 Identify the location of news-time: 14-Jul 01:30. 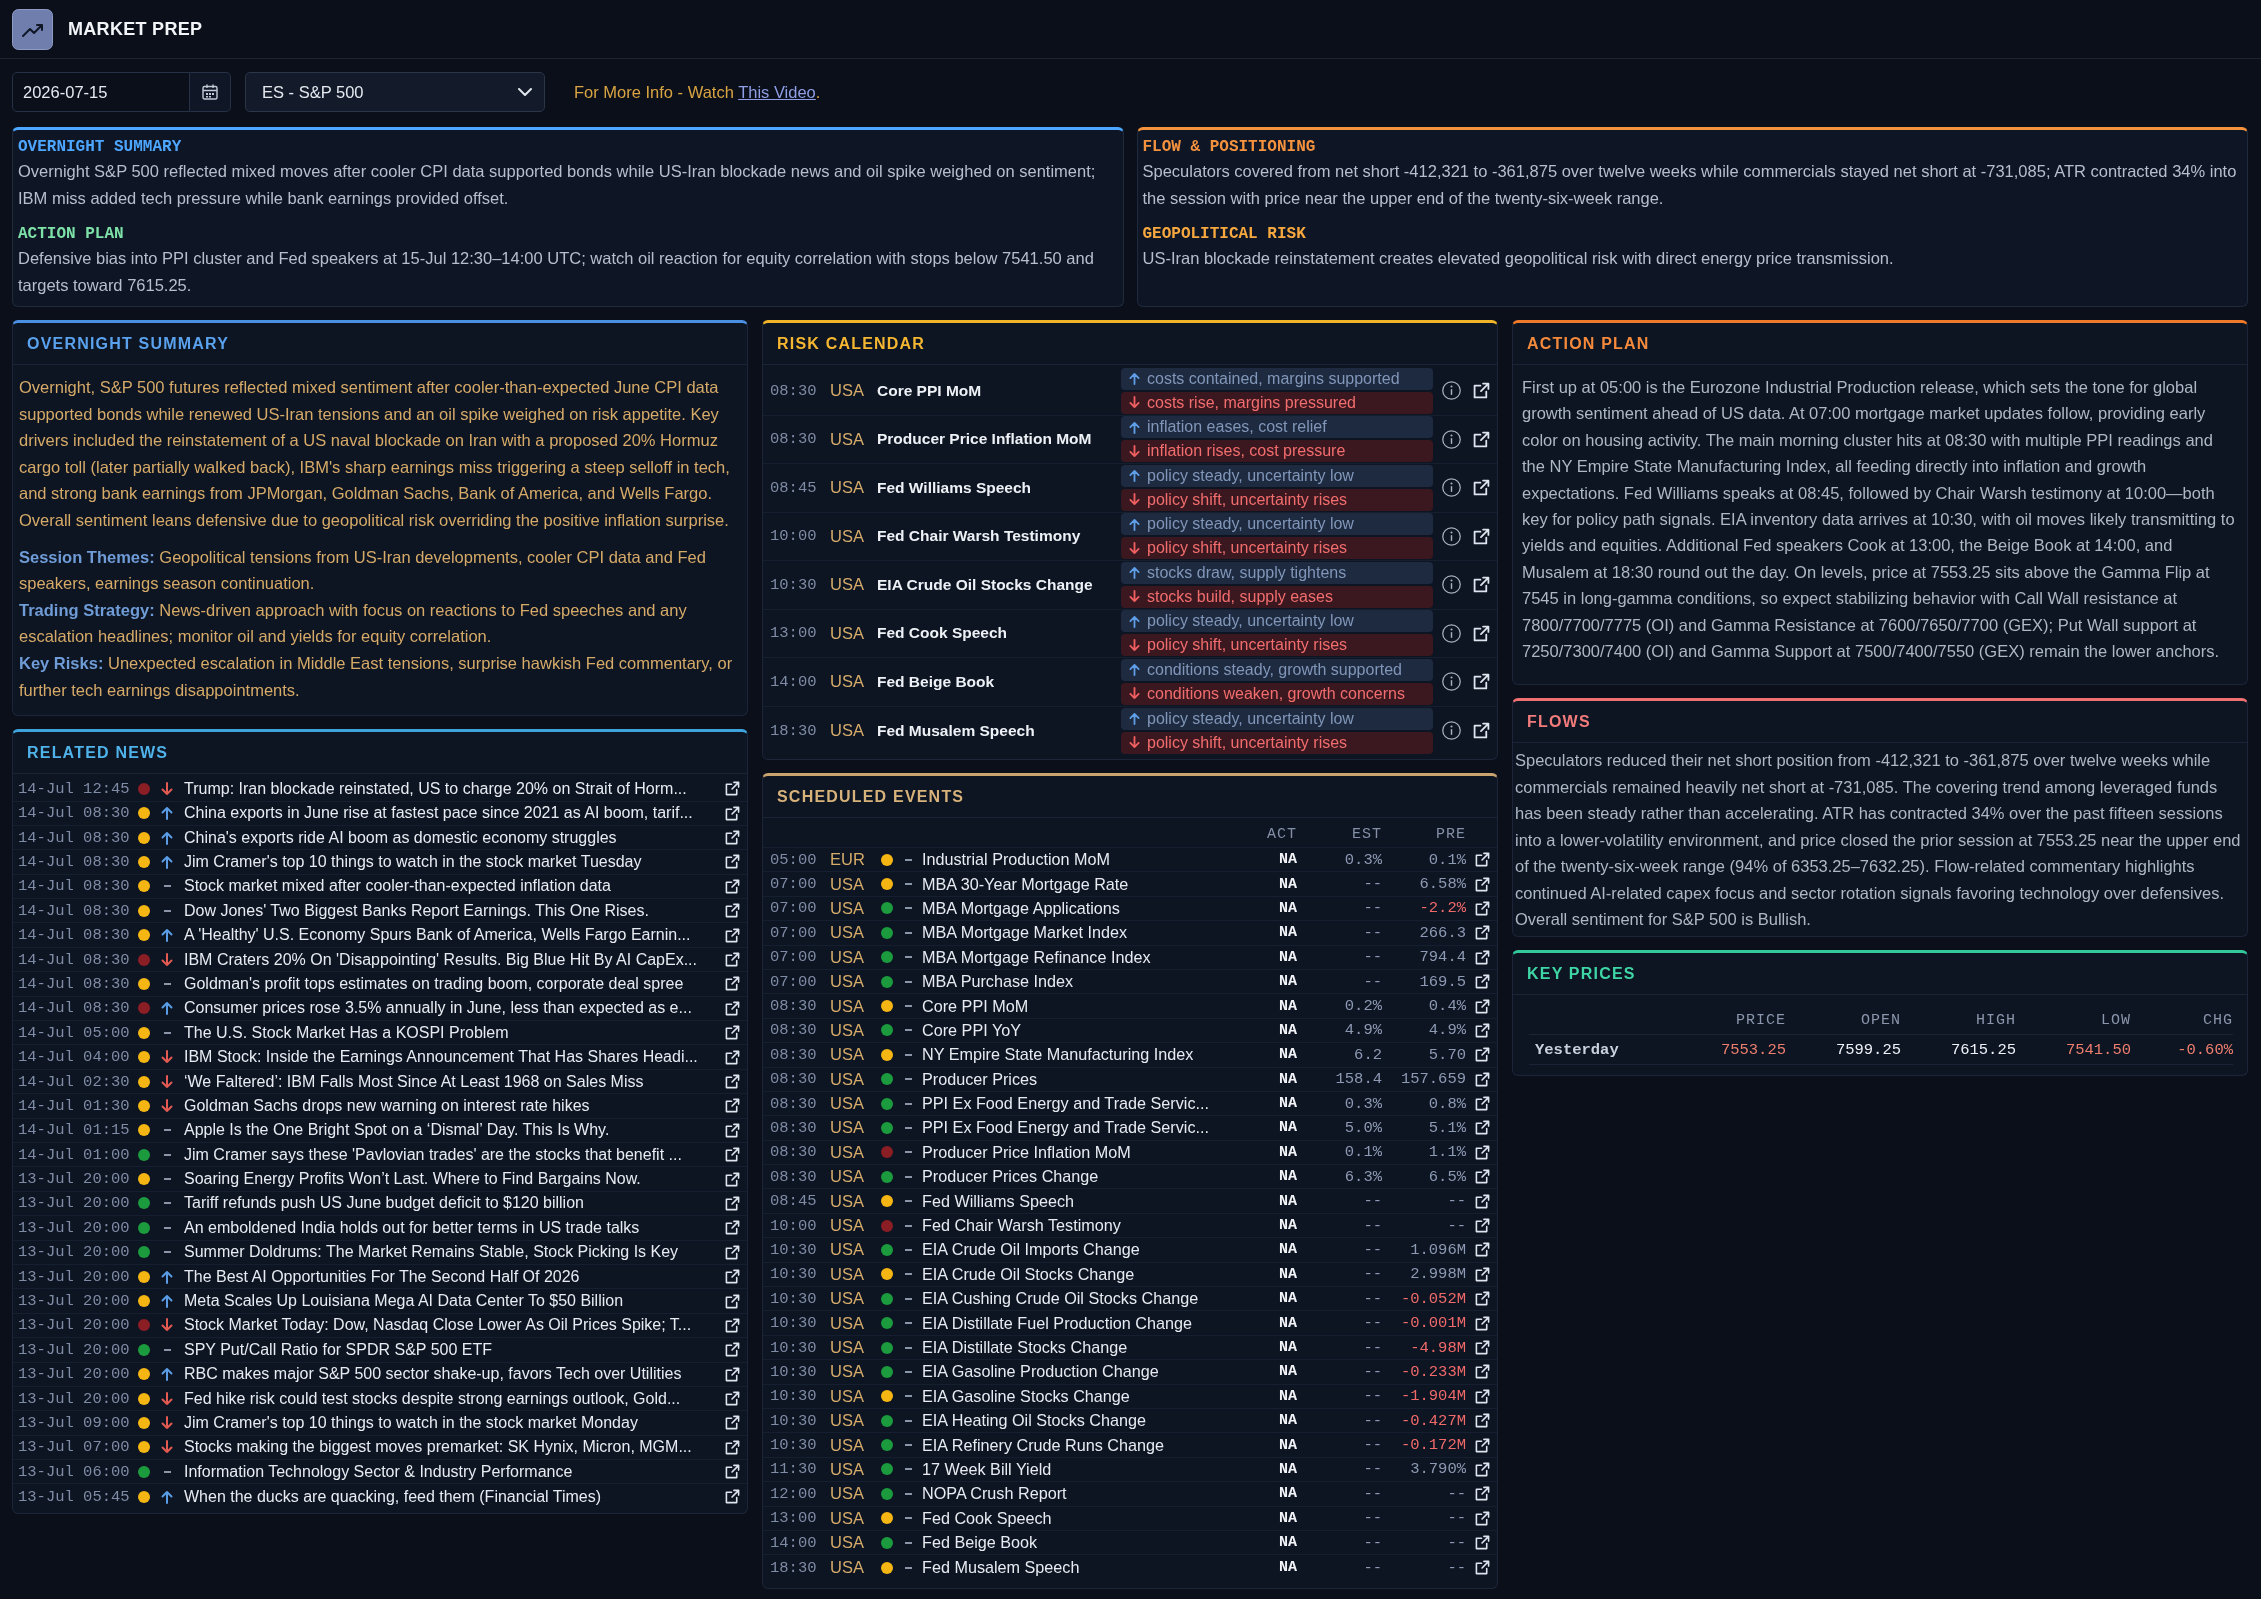
(74, 1105).